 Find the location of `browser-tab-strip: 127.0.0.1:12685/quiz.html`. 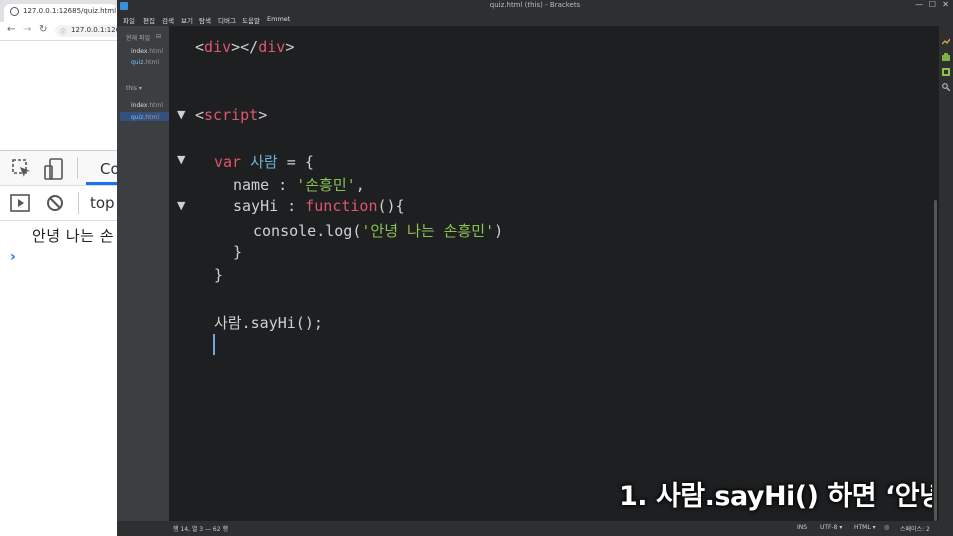

browser-tab-strip: 127.0.0.1:12685/quiz.html is located at coordinates (58, 11).